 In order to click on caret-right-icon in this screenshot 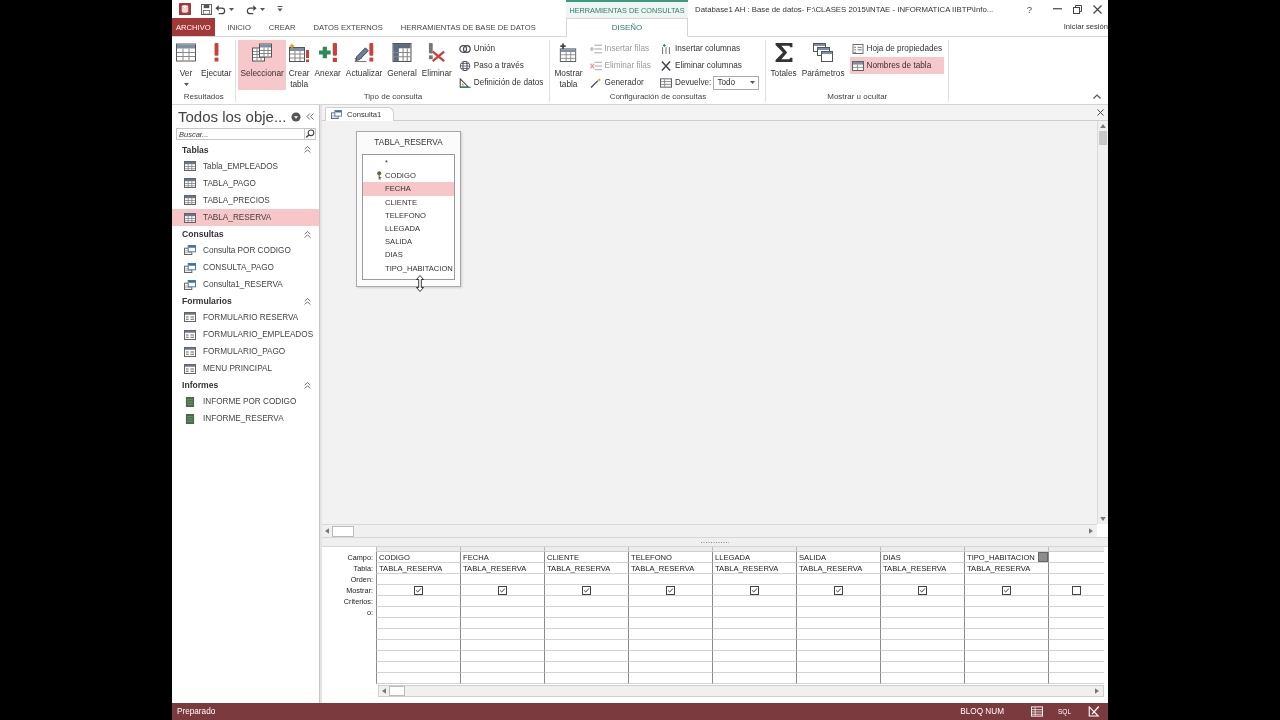, I will do `click(1091, 531)`.